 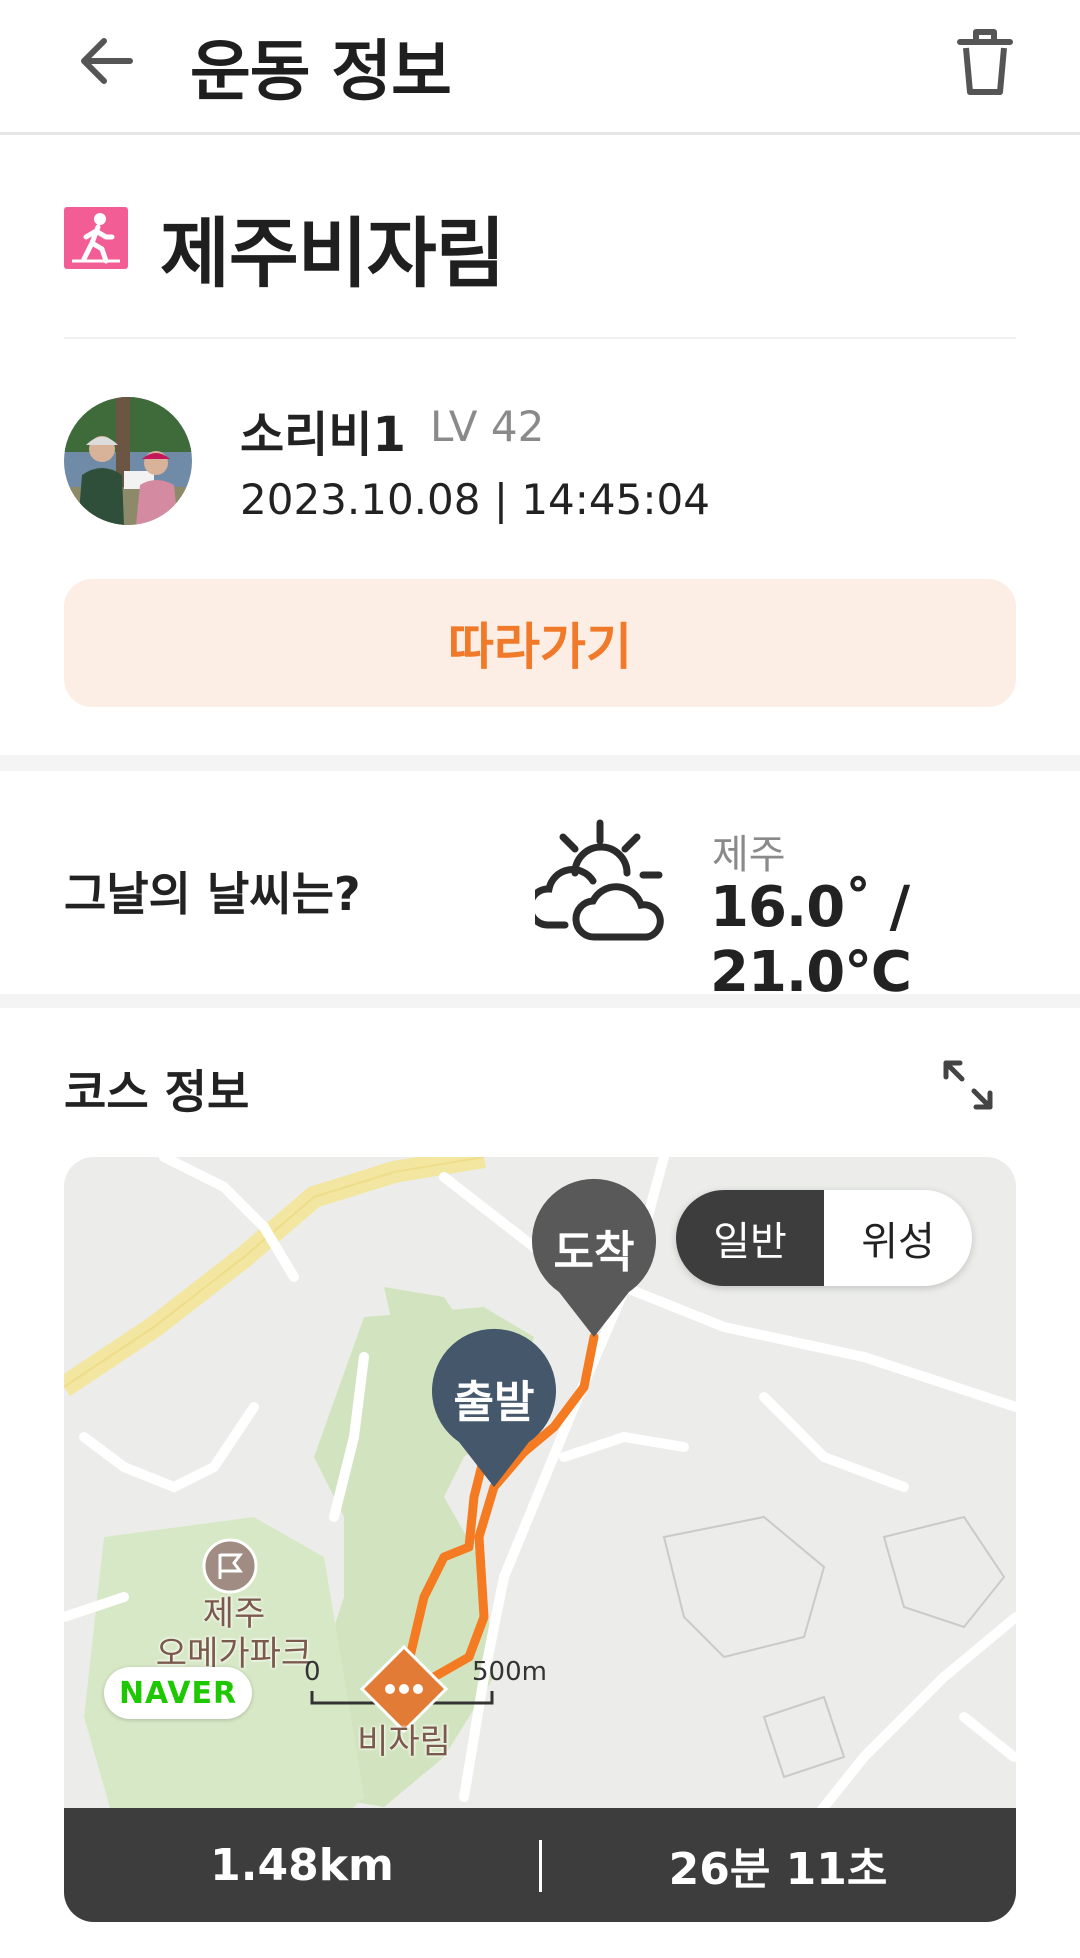 I want to click on distance-value: 1.48km, so click(x=302, y=1865).